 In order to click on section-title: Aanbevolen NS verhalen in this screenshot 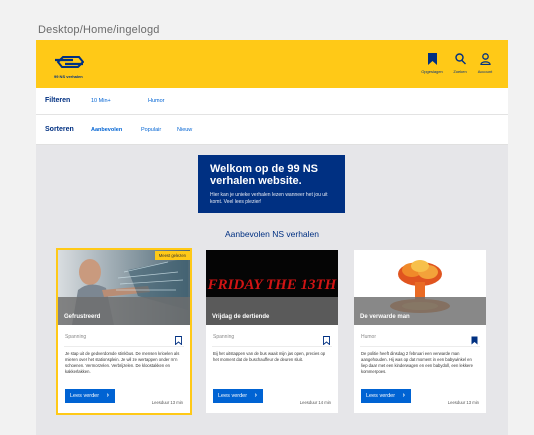, I will do `click(272, 234)`.